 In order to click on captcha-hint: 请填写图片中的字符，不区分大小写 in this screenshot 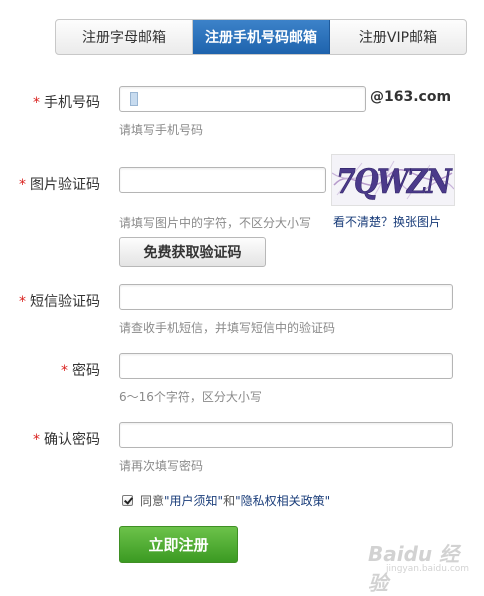, I will do `click(215, 223)`.